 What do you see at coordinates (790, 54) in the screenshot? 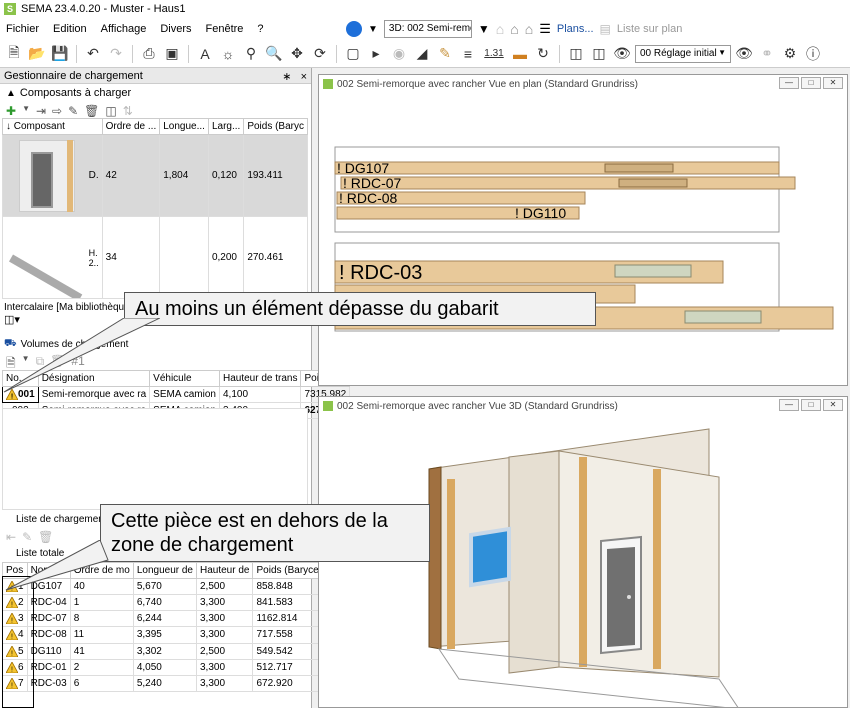
I see `gear-icon: ⚙` at bounding box center [790, 54].